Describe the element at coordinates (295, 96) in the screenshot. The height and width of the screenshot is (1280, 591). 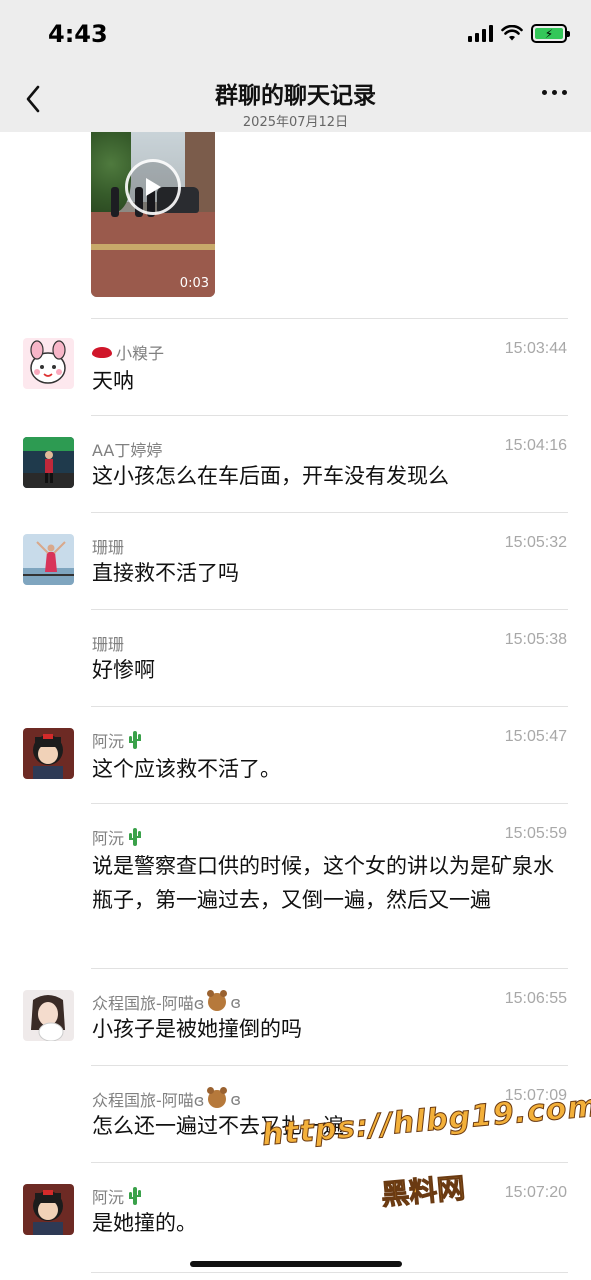
I see `page-title: 群聊的聊天记录` at that location.